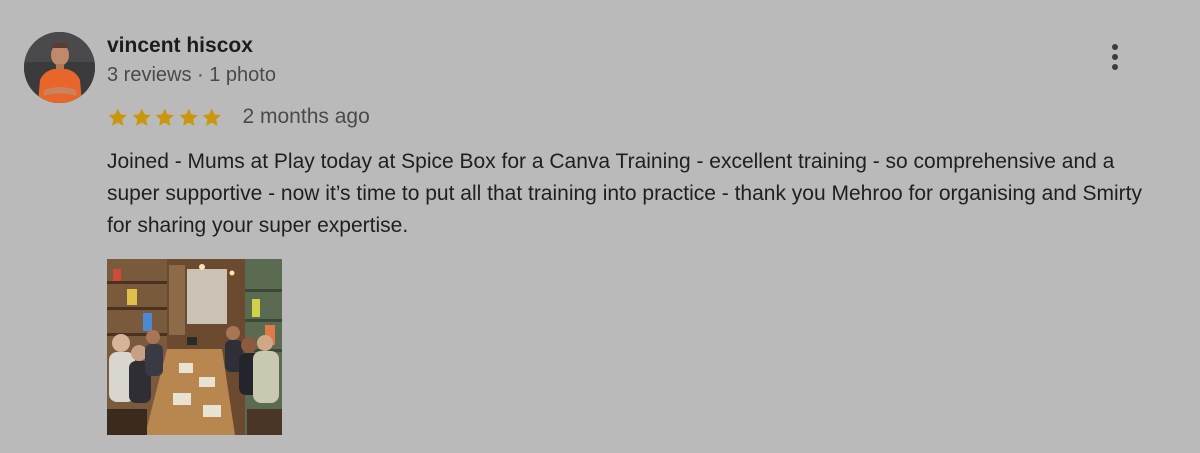 The height and width of the screenshot is (453, 1200). Describe the element at coordinates (238, 117) in the screenshot. I see `rating-row: 2 months ago` at that location.